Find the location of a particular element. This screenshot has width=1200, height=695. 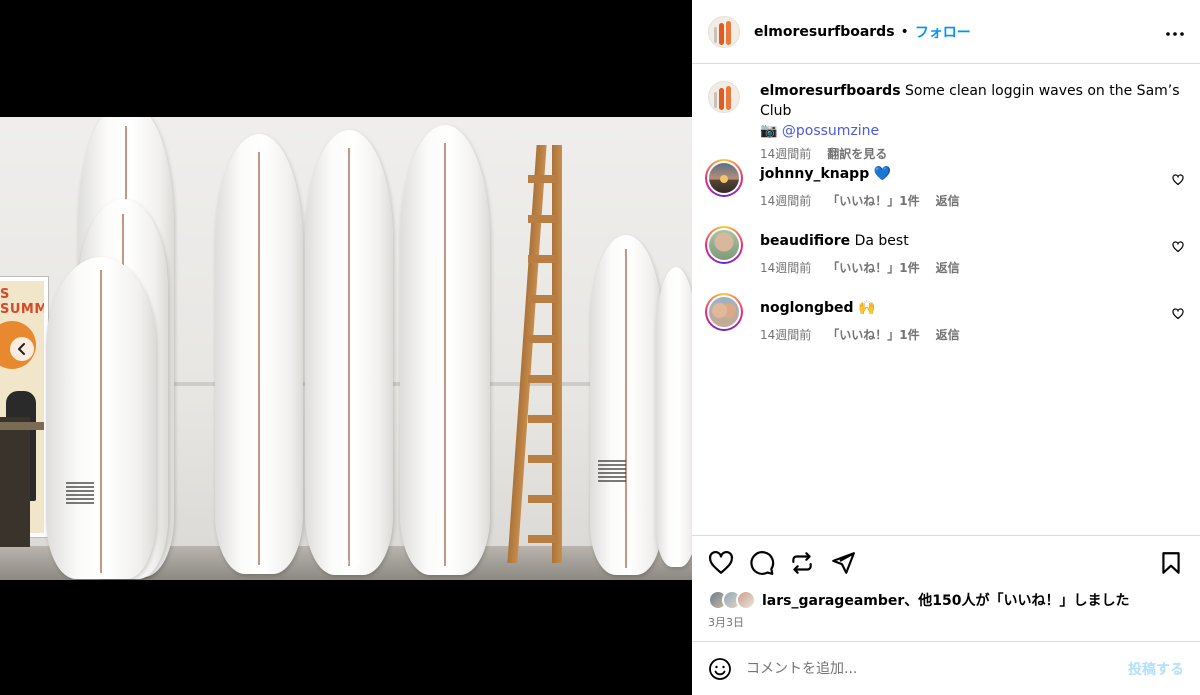

caption-username: elmoresurfboards is located at coordinates (830, 91).